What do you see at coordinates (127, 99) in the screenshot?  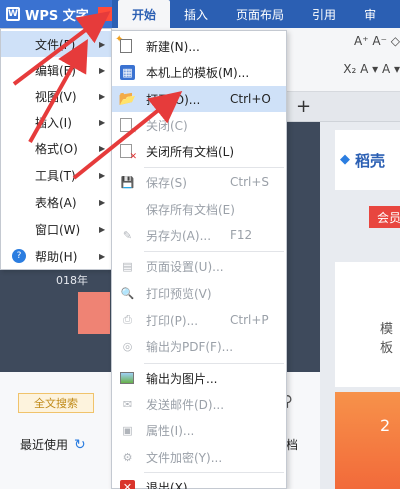 I see `open-folder-icon: 📂` at bounding box center [127, 99].